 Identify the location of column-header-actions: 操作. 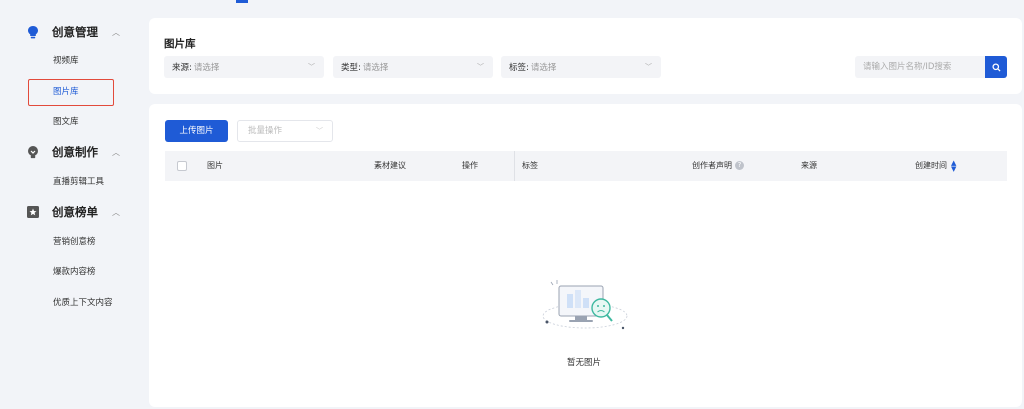
(470, 165).